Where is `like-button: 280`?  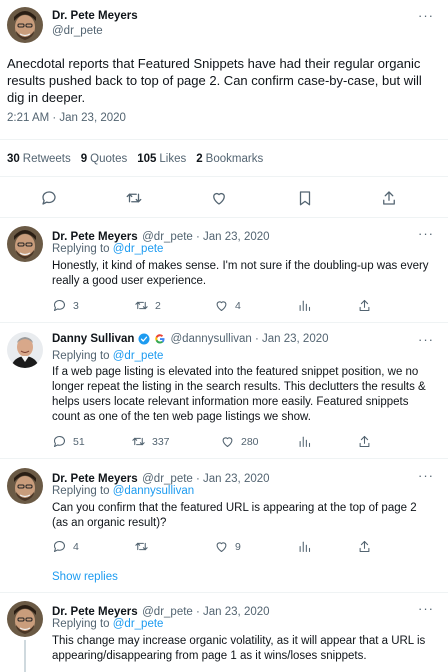 like-button: 280 is located at coordinates (239, 441).